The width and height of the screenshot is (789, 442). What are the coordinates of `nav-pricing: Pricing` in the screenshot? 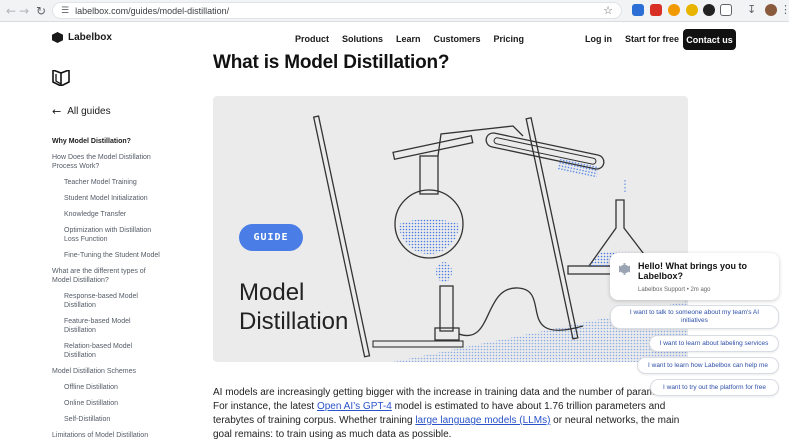 It's located at (509, 39).